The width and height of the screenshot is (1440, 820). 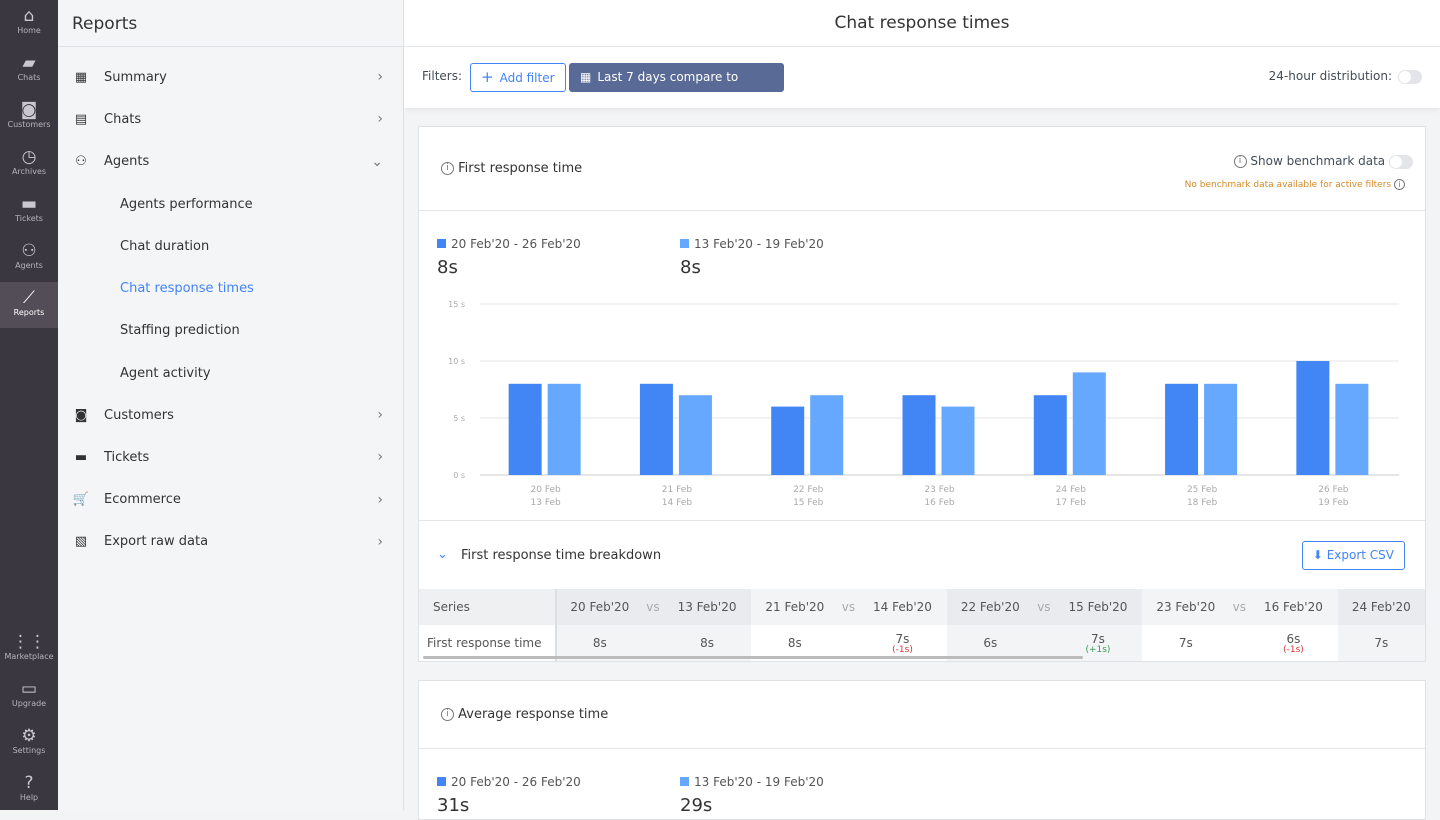 I want to click on export-csv-button: ⬇ Export CSV, so click(x=1353, y=555).